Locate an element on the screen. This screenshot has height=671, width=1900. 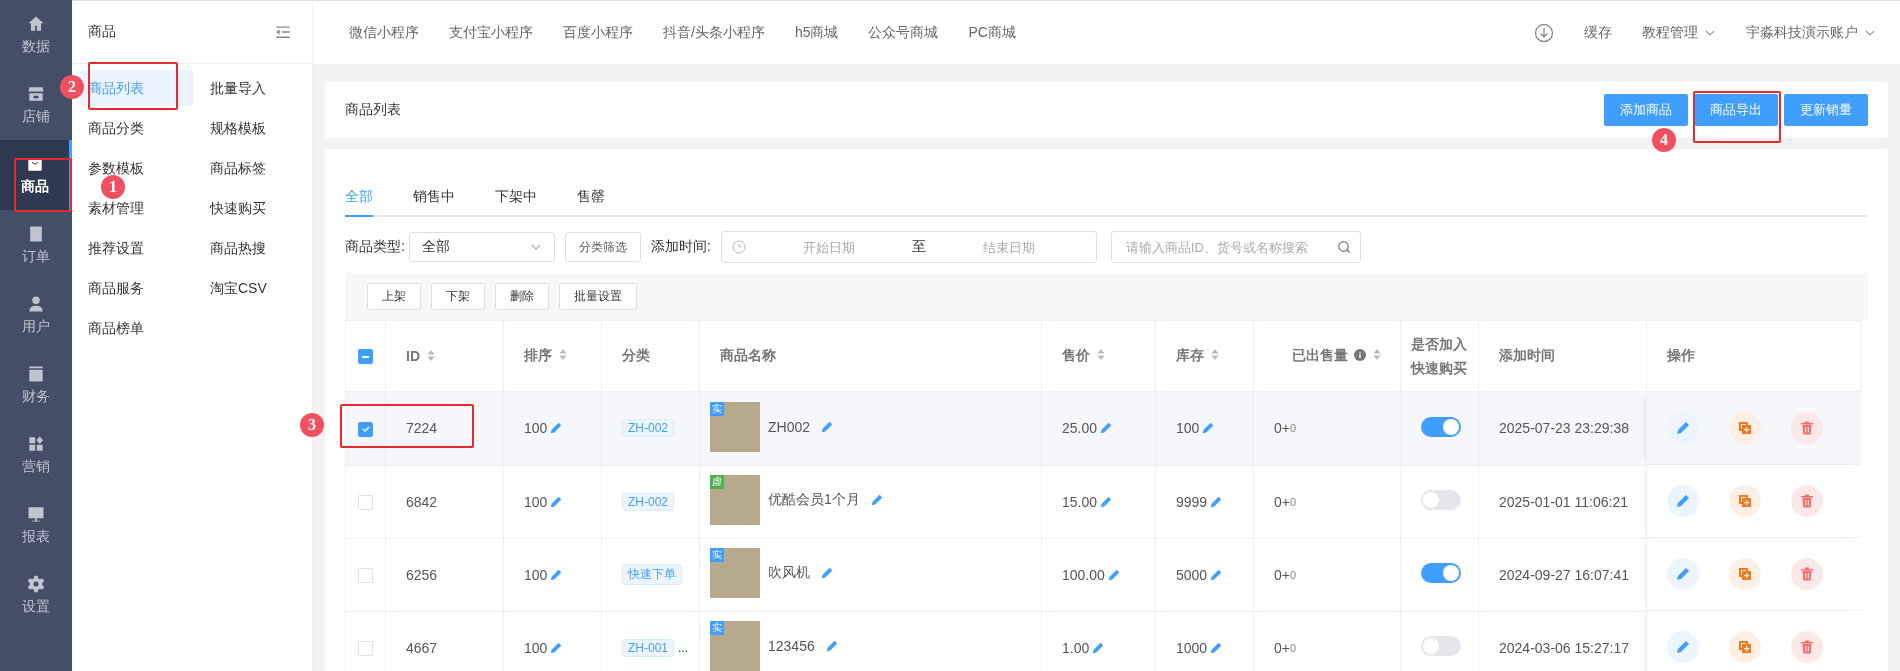
clock-icon is located at coordinates (738, 247).